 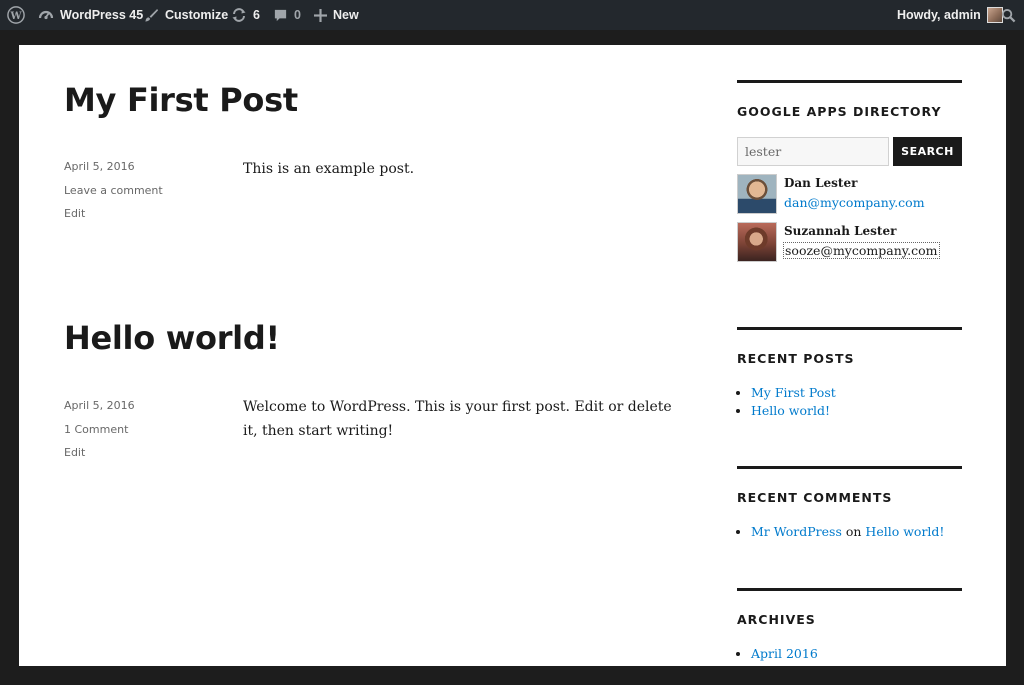 What do you see at coordinates (151, 15) in the screenshot?
I see `paintbrush-icon` at bounding box center [151, 15].